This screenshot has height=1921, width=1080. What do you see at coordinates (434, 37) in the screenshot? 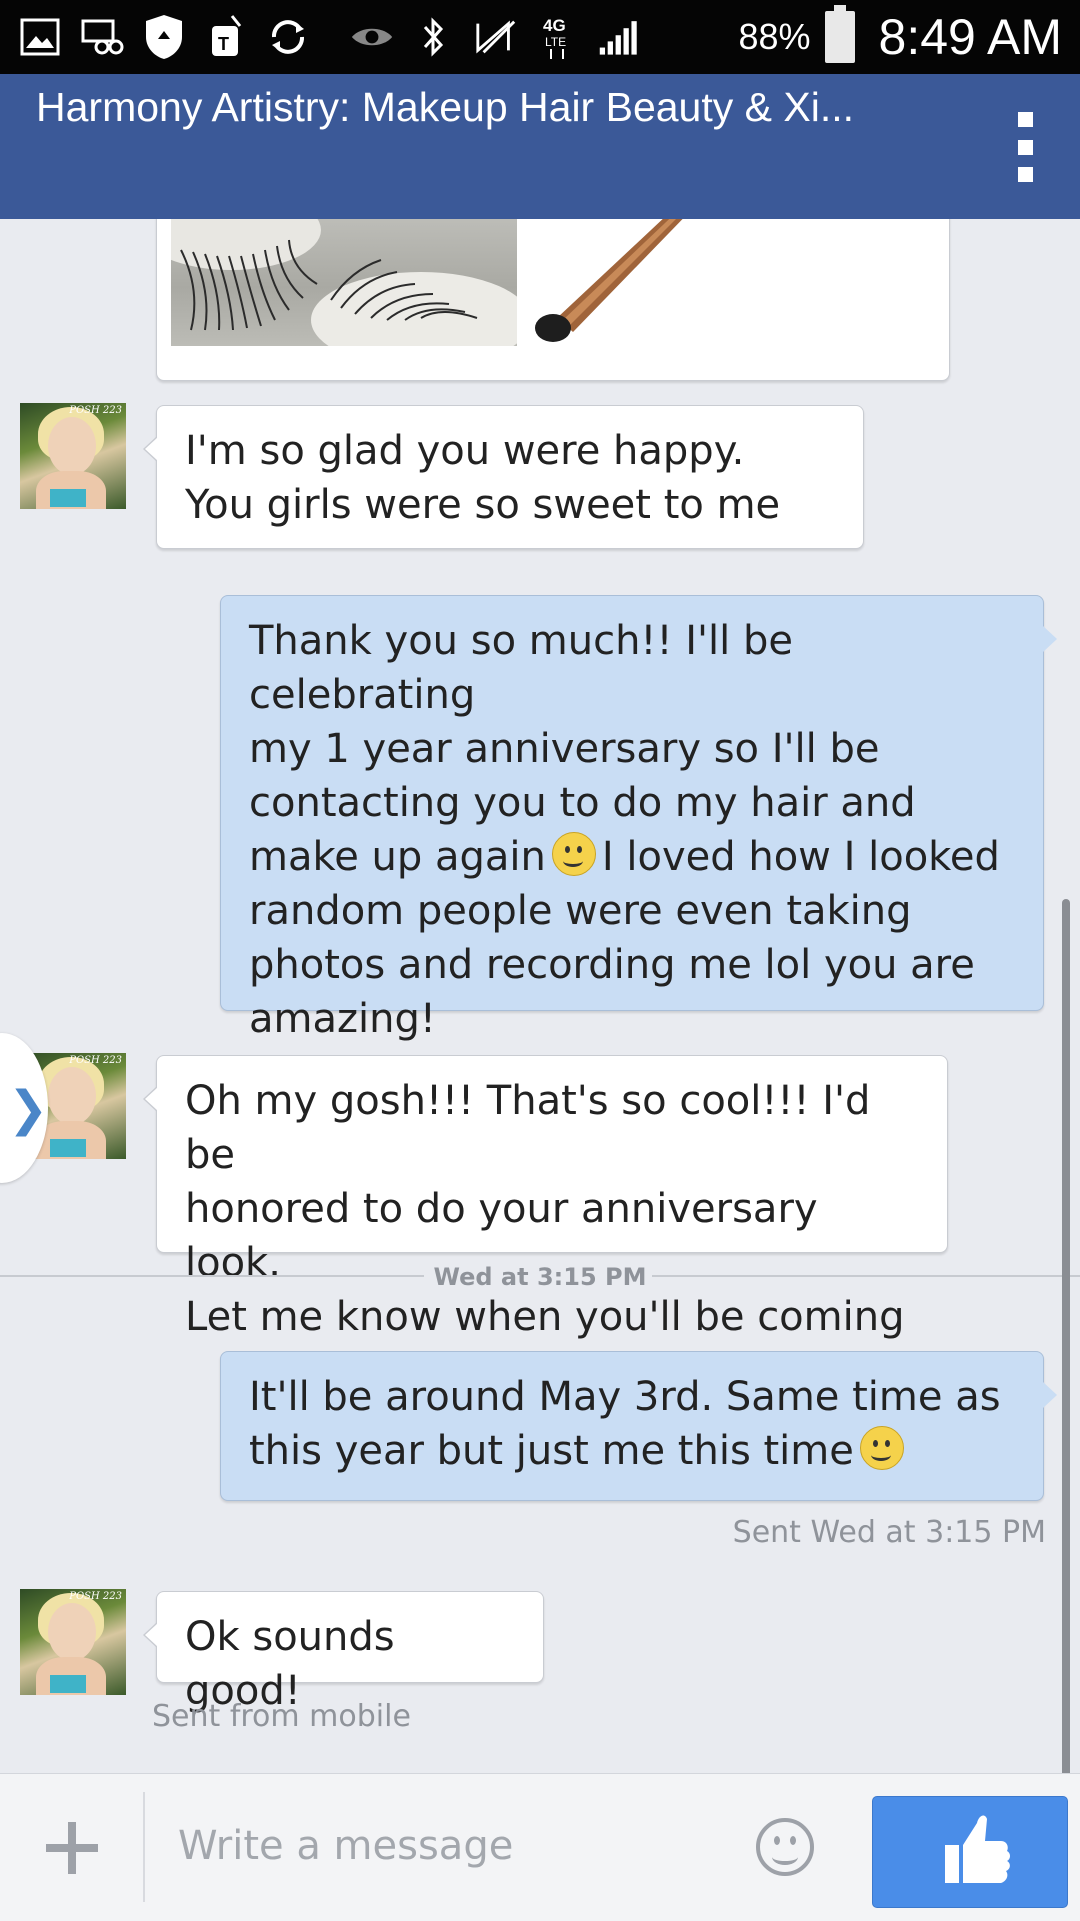
I see `bluetooth-icon` at bounding box center [434, 37].